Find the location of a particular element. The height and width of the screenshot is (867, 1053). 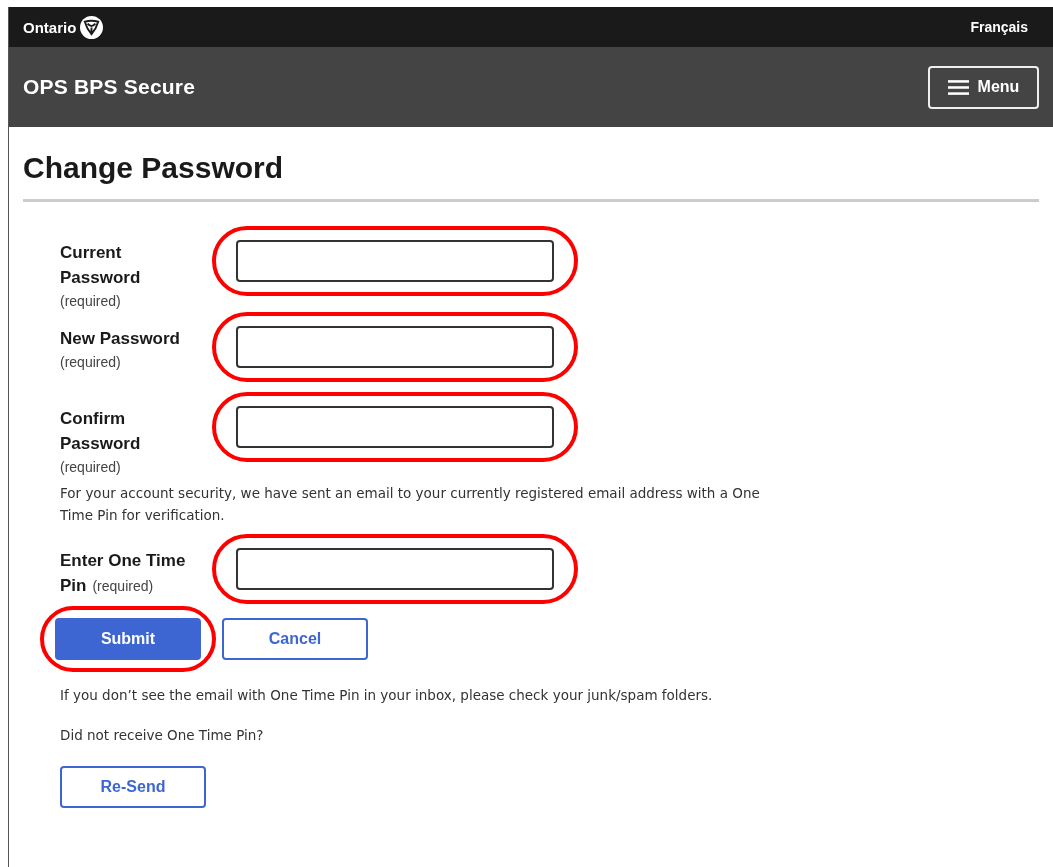

field-label: Current Password is located at coordinates (101, 265).